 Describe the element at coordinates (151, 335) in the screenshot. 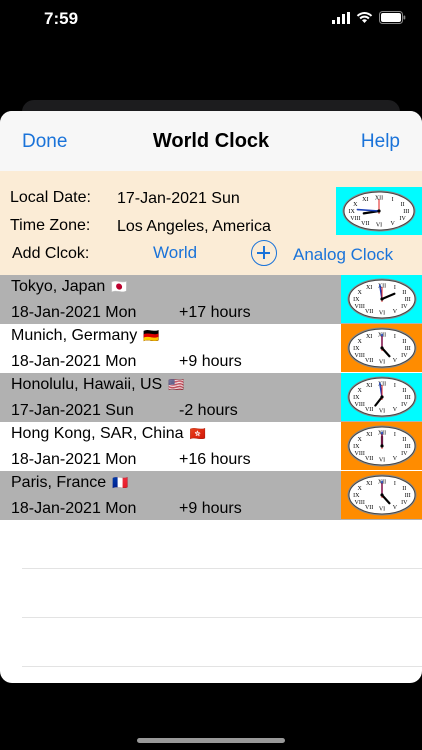

I see `flag-icon: 🇩🇪` at that location.